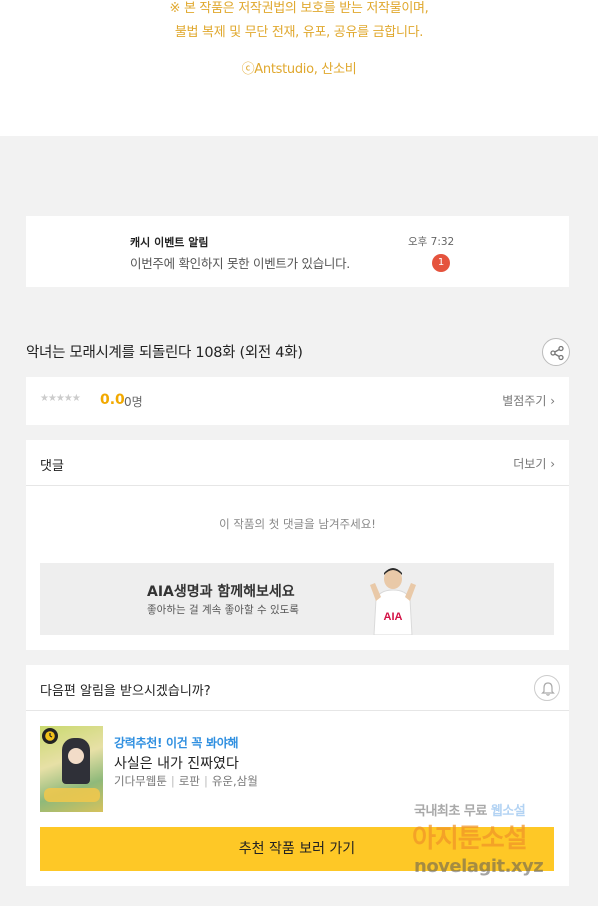 The height and width of the screenshot is (906, 598). I want to click on clock-icon, so click(50, 736).